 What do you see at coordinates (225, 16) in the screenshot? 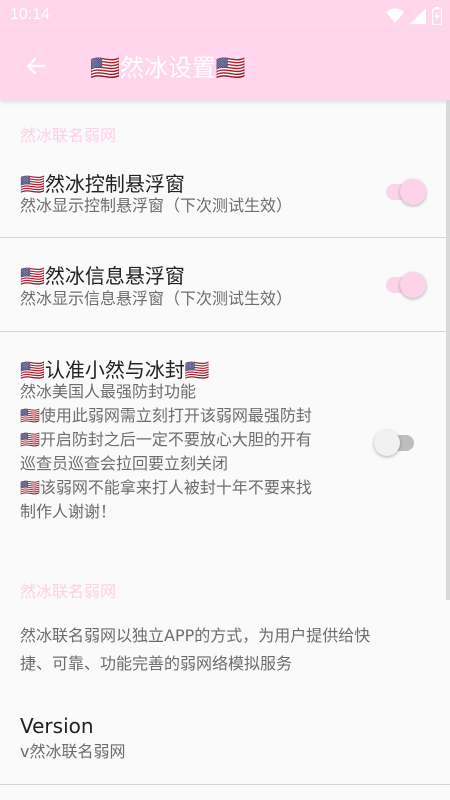
I see `status-bar: 10:14` at bounding box center [225, 16].